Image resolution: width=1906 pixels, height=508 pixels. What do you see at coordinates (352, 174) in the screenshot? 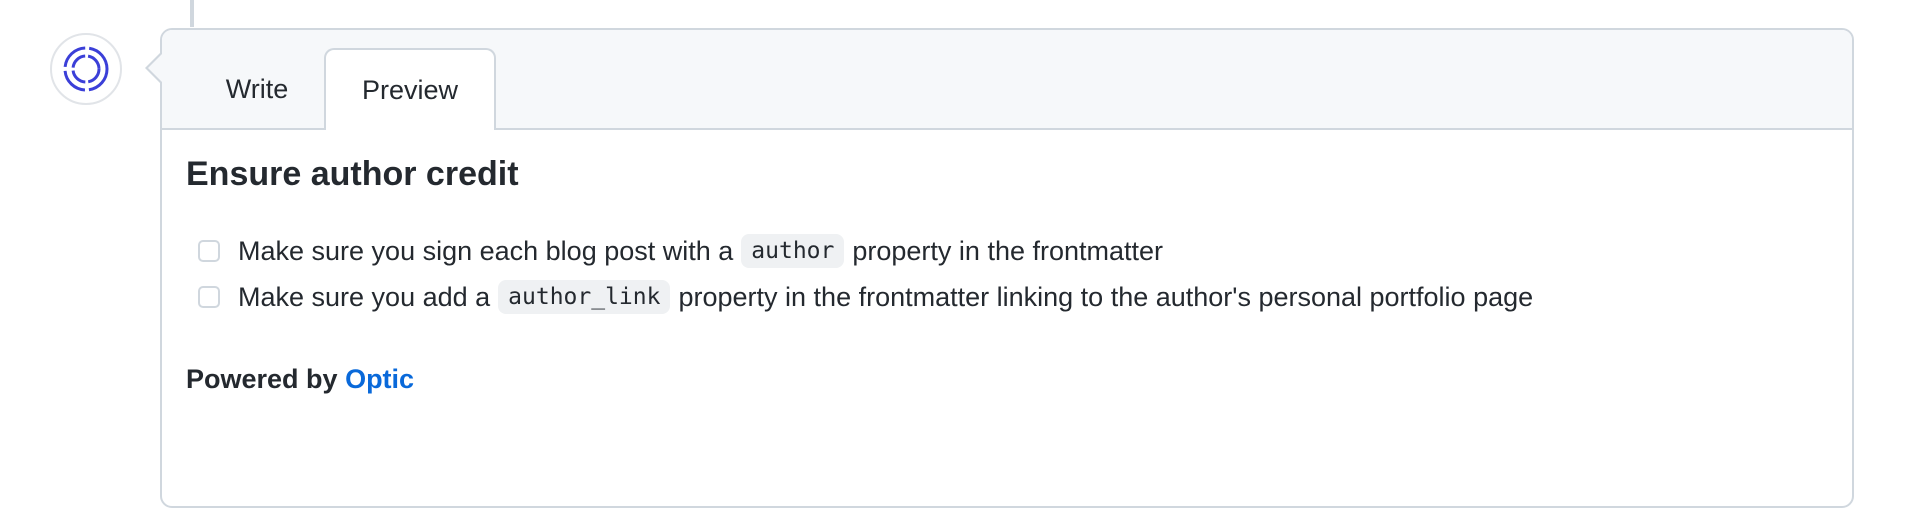
I see `preview-heading: Ensure author credit` at bounding box center [352, 174].